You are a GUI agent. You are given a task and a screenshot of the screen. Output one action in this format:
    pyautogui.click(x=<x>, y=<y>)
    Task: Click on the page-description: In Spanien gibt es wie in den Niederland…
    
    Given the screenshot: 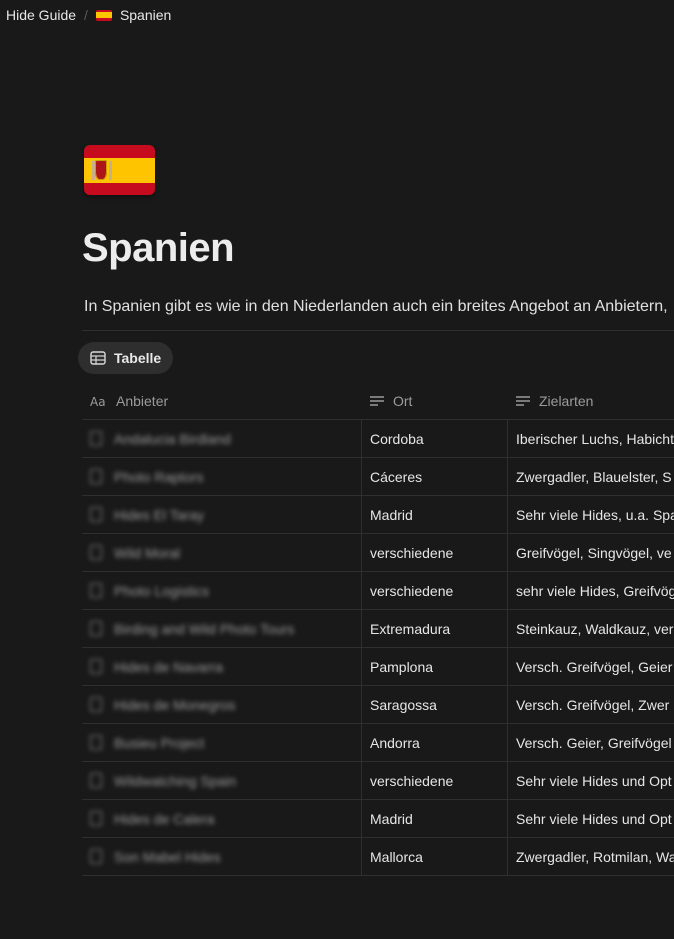 What is the action you would take?
    pyautogui.click(x=379, y=307)
    